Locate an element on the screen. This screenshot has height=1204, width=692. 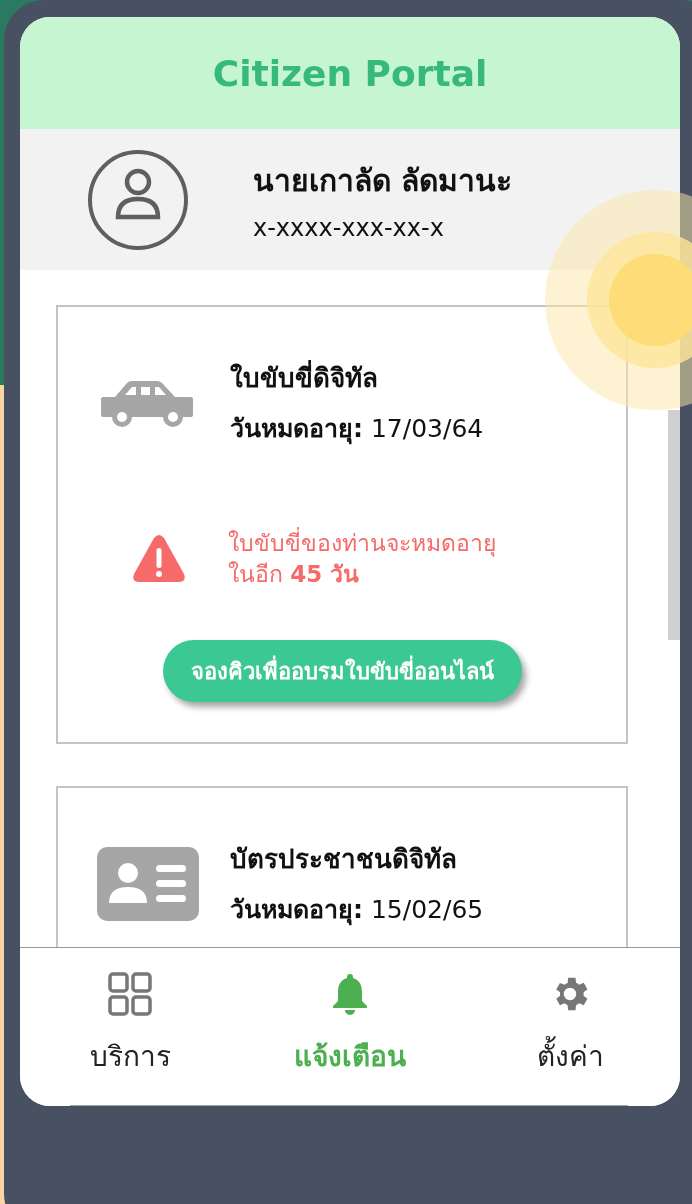
warning-icon is located at coordinates (159, 559).